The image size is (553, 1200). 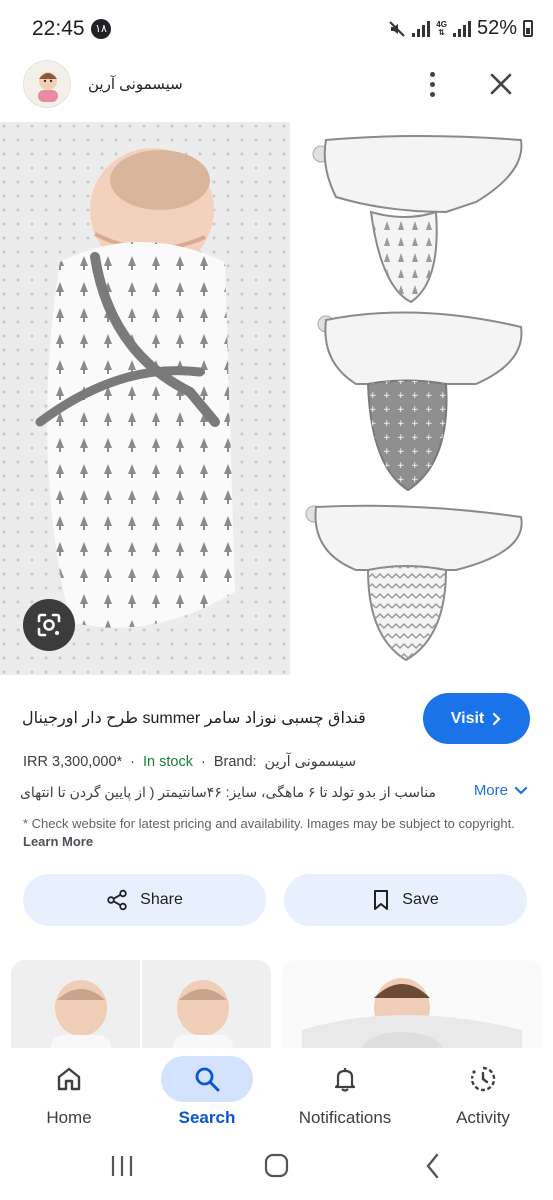 What do you see at coordinates (420, 899) in the screenshot?
I see `save-label: Save` at bounding box center [420, 899].